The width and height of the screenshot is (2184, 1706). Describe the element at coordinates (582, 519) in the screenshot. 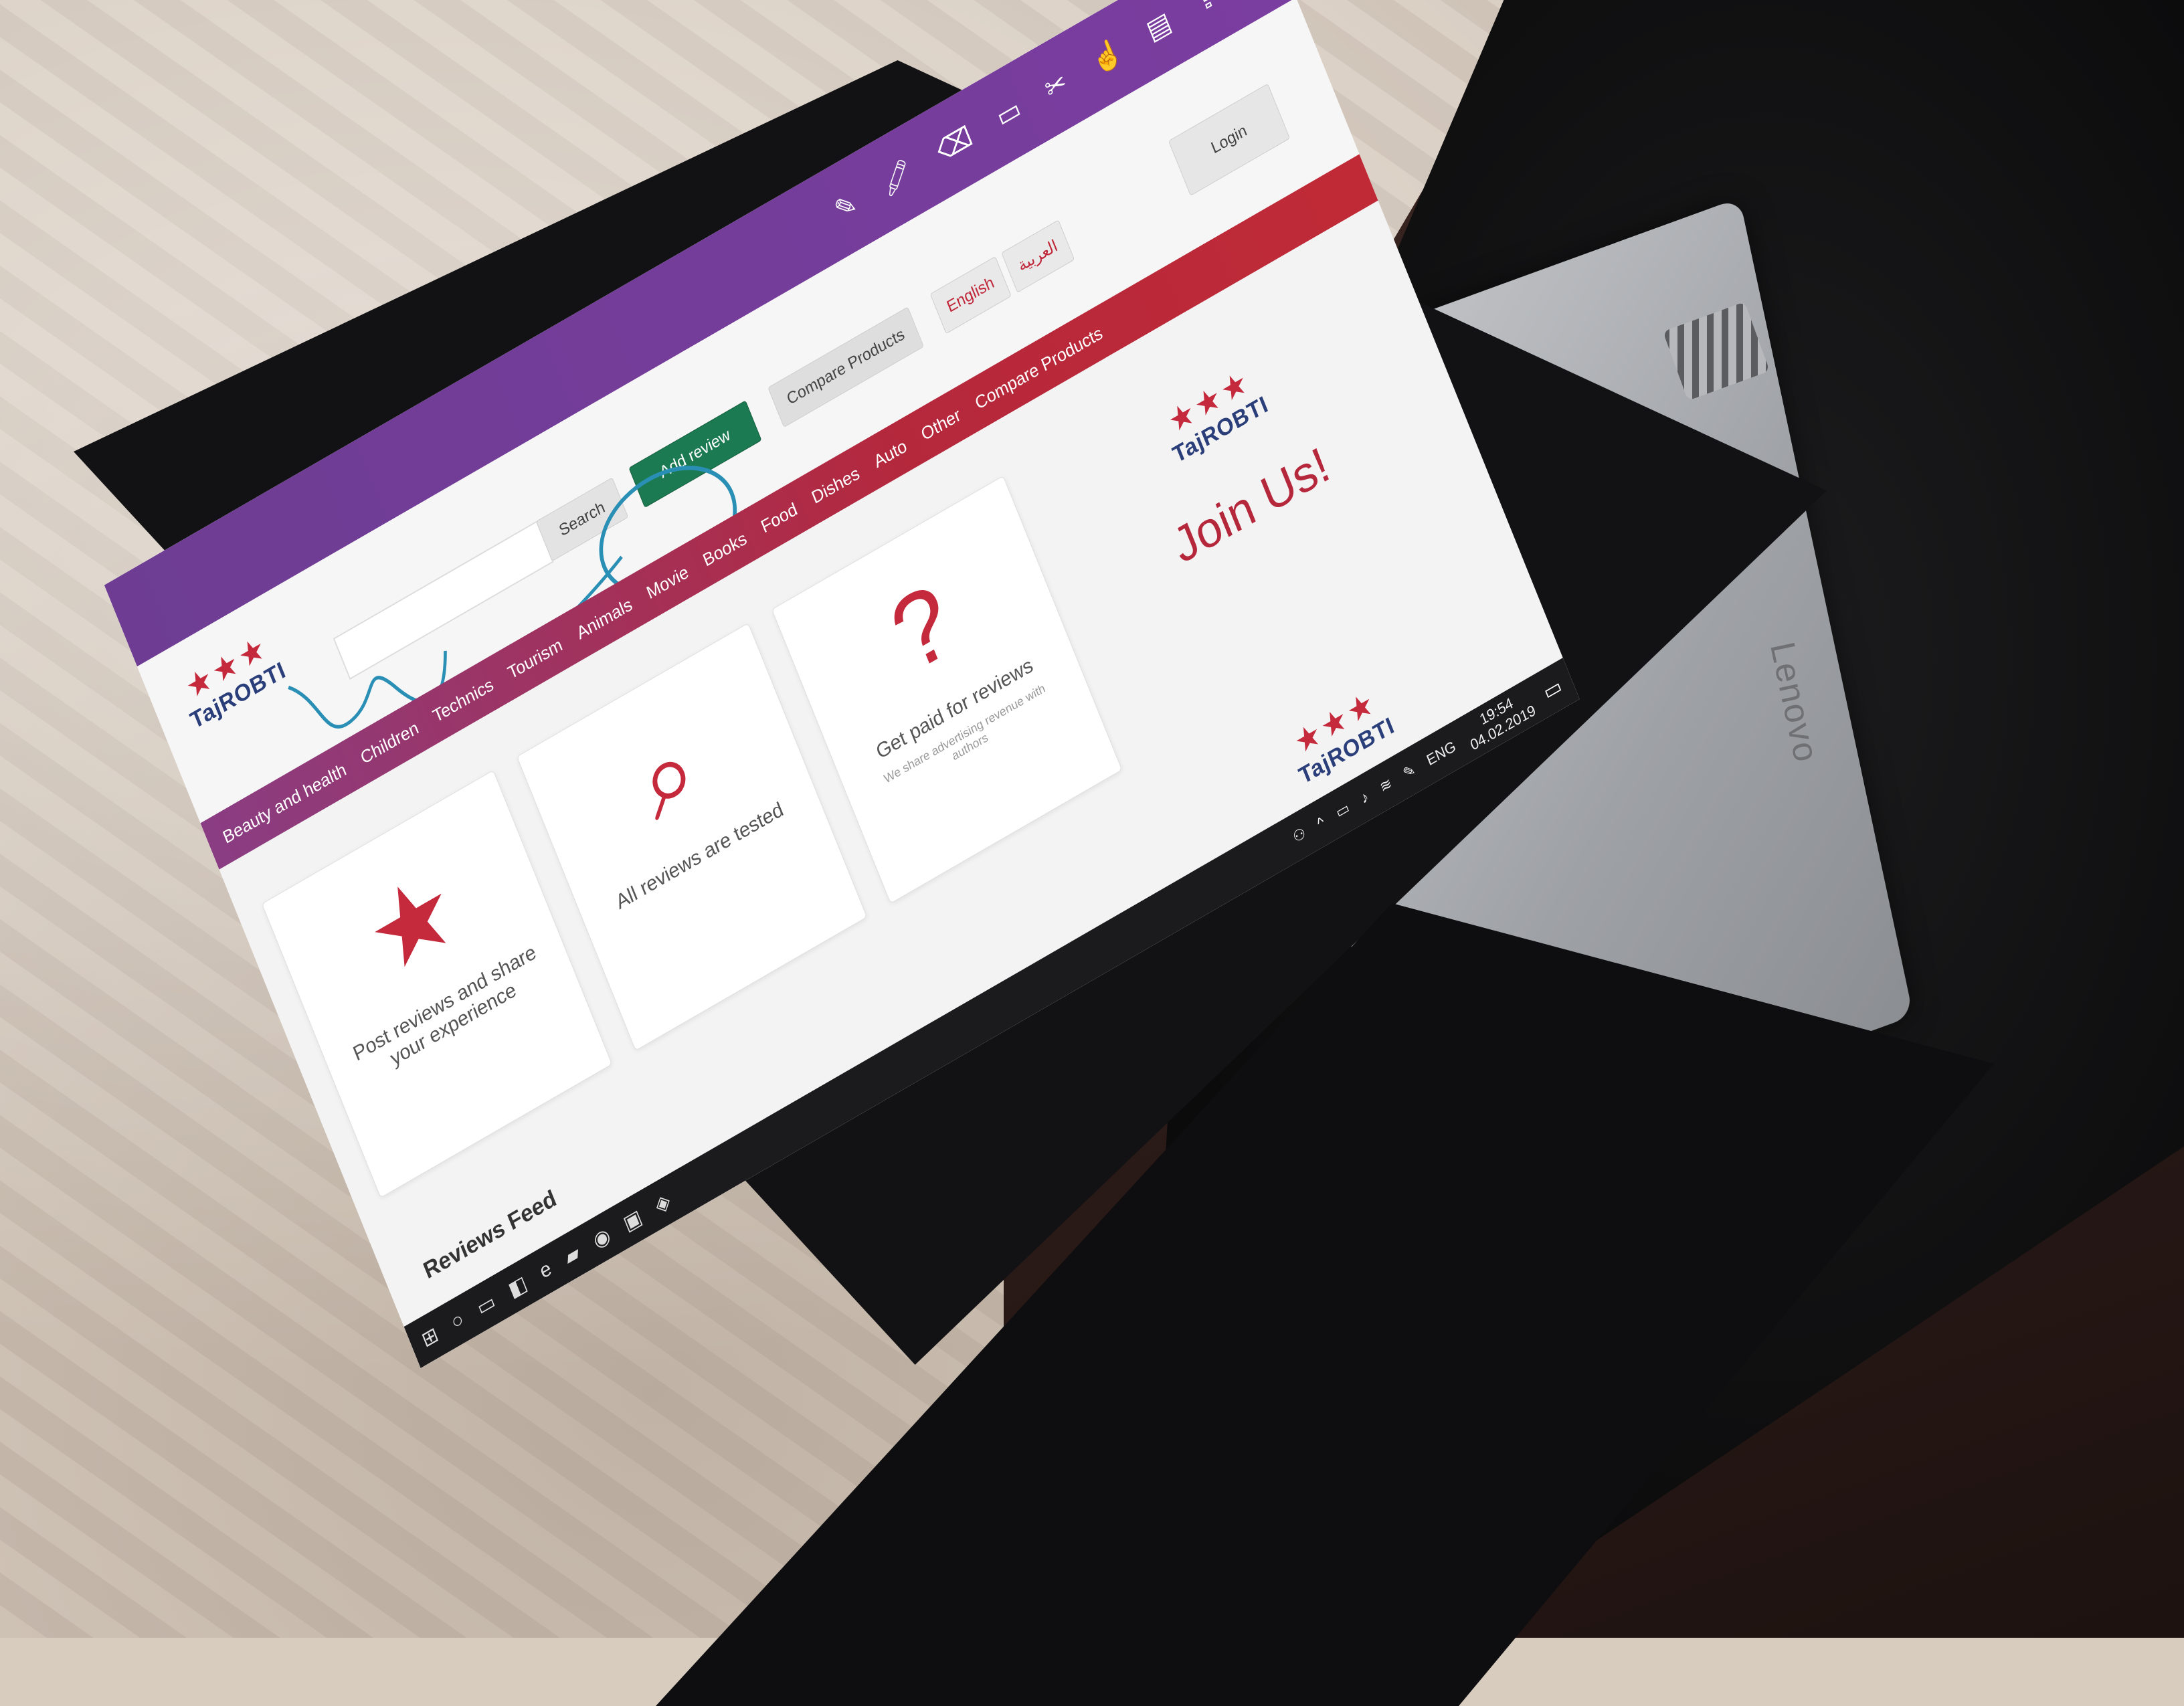

I see `search-button: Search` at that location.